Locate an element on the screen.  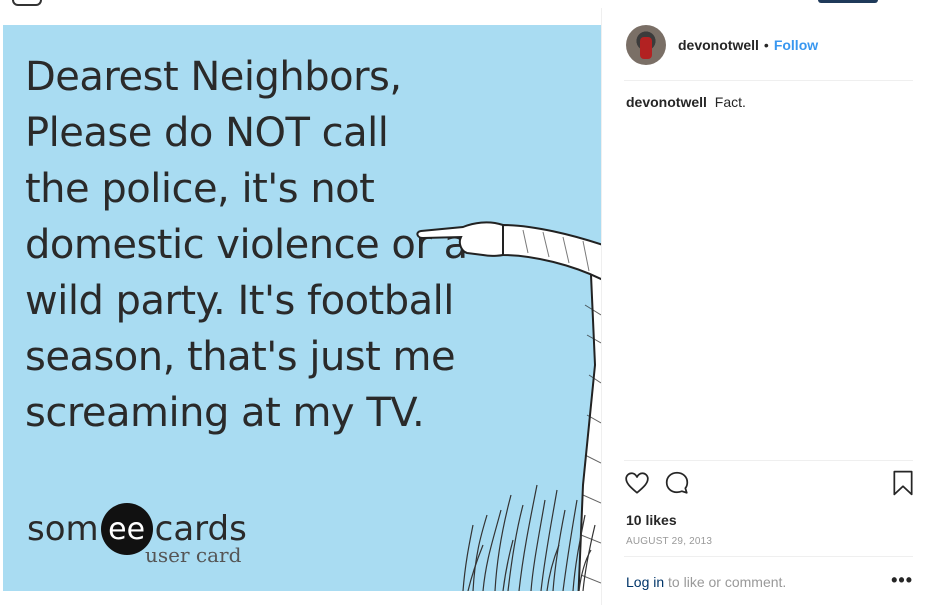
login-prompt: Log in to like or comment. ••• is located at coordinates (769, 580).